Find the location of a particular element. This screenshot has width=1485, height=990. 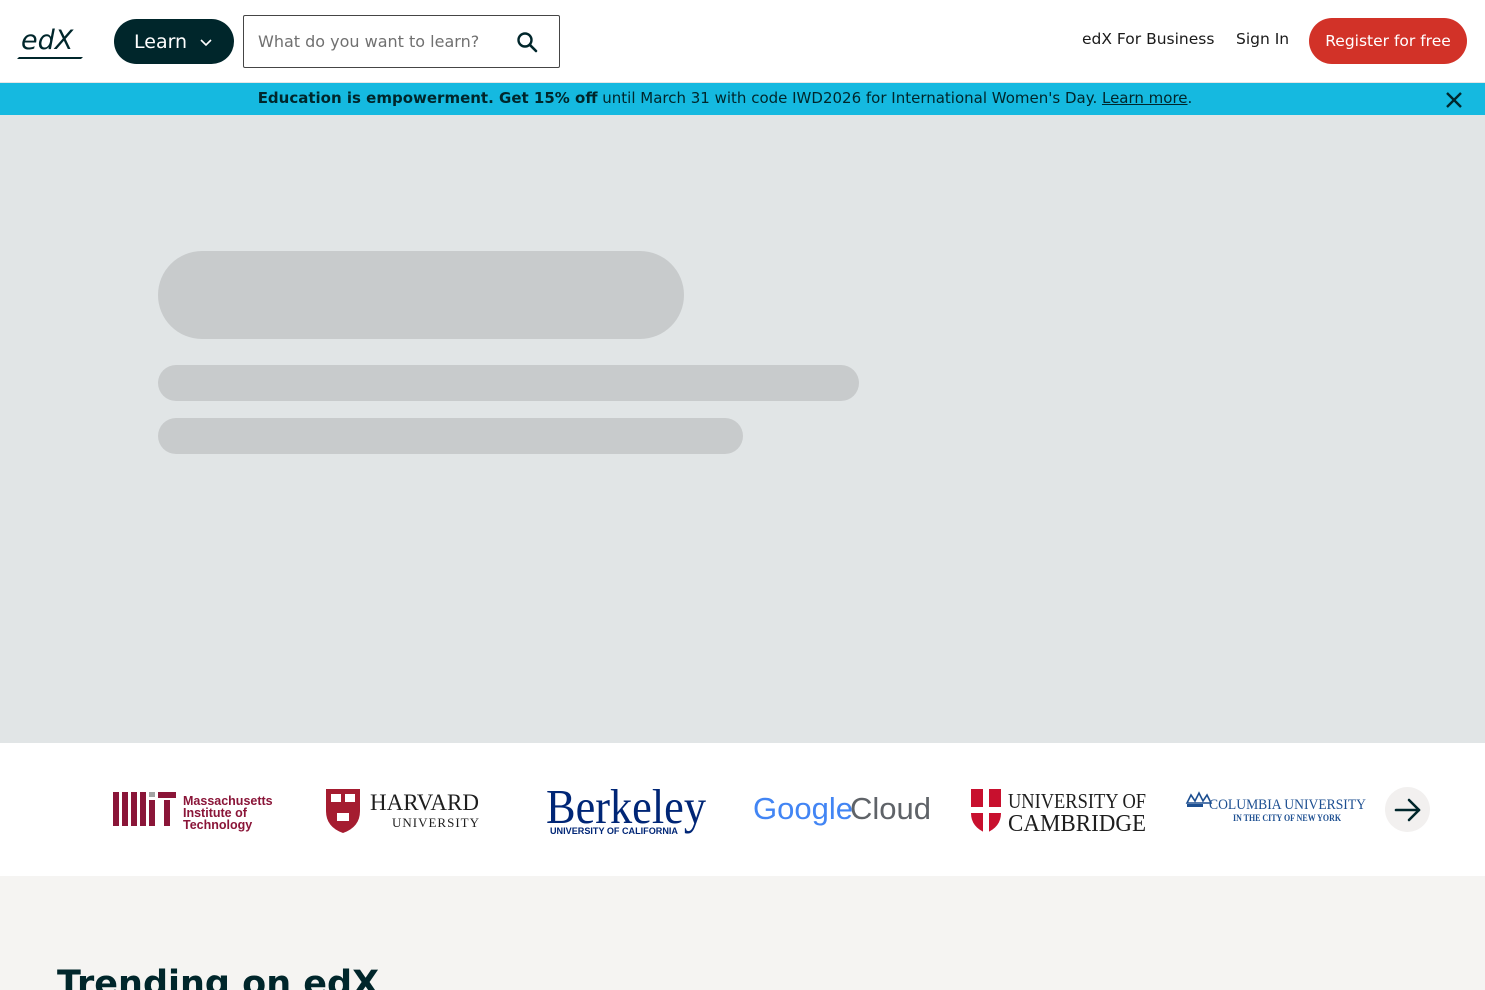

trending-title: Trending on edX is located at coordinates (218, 977).